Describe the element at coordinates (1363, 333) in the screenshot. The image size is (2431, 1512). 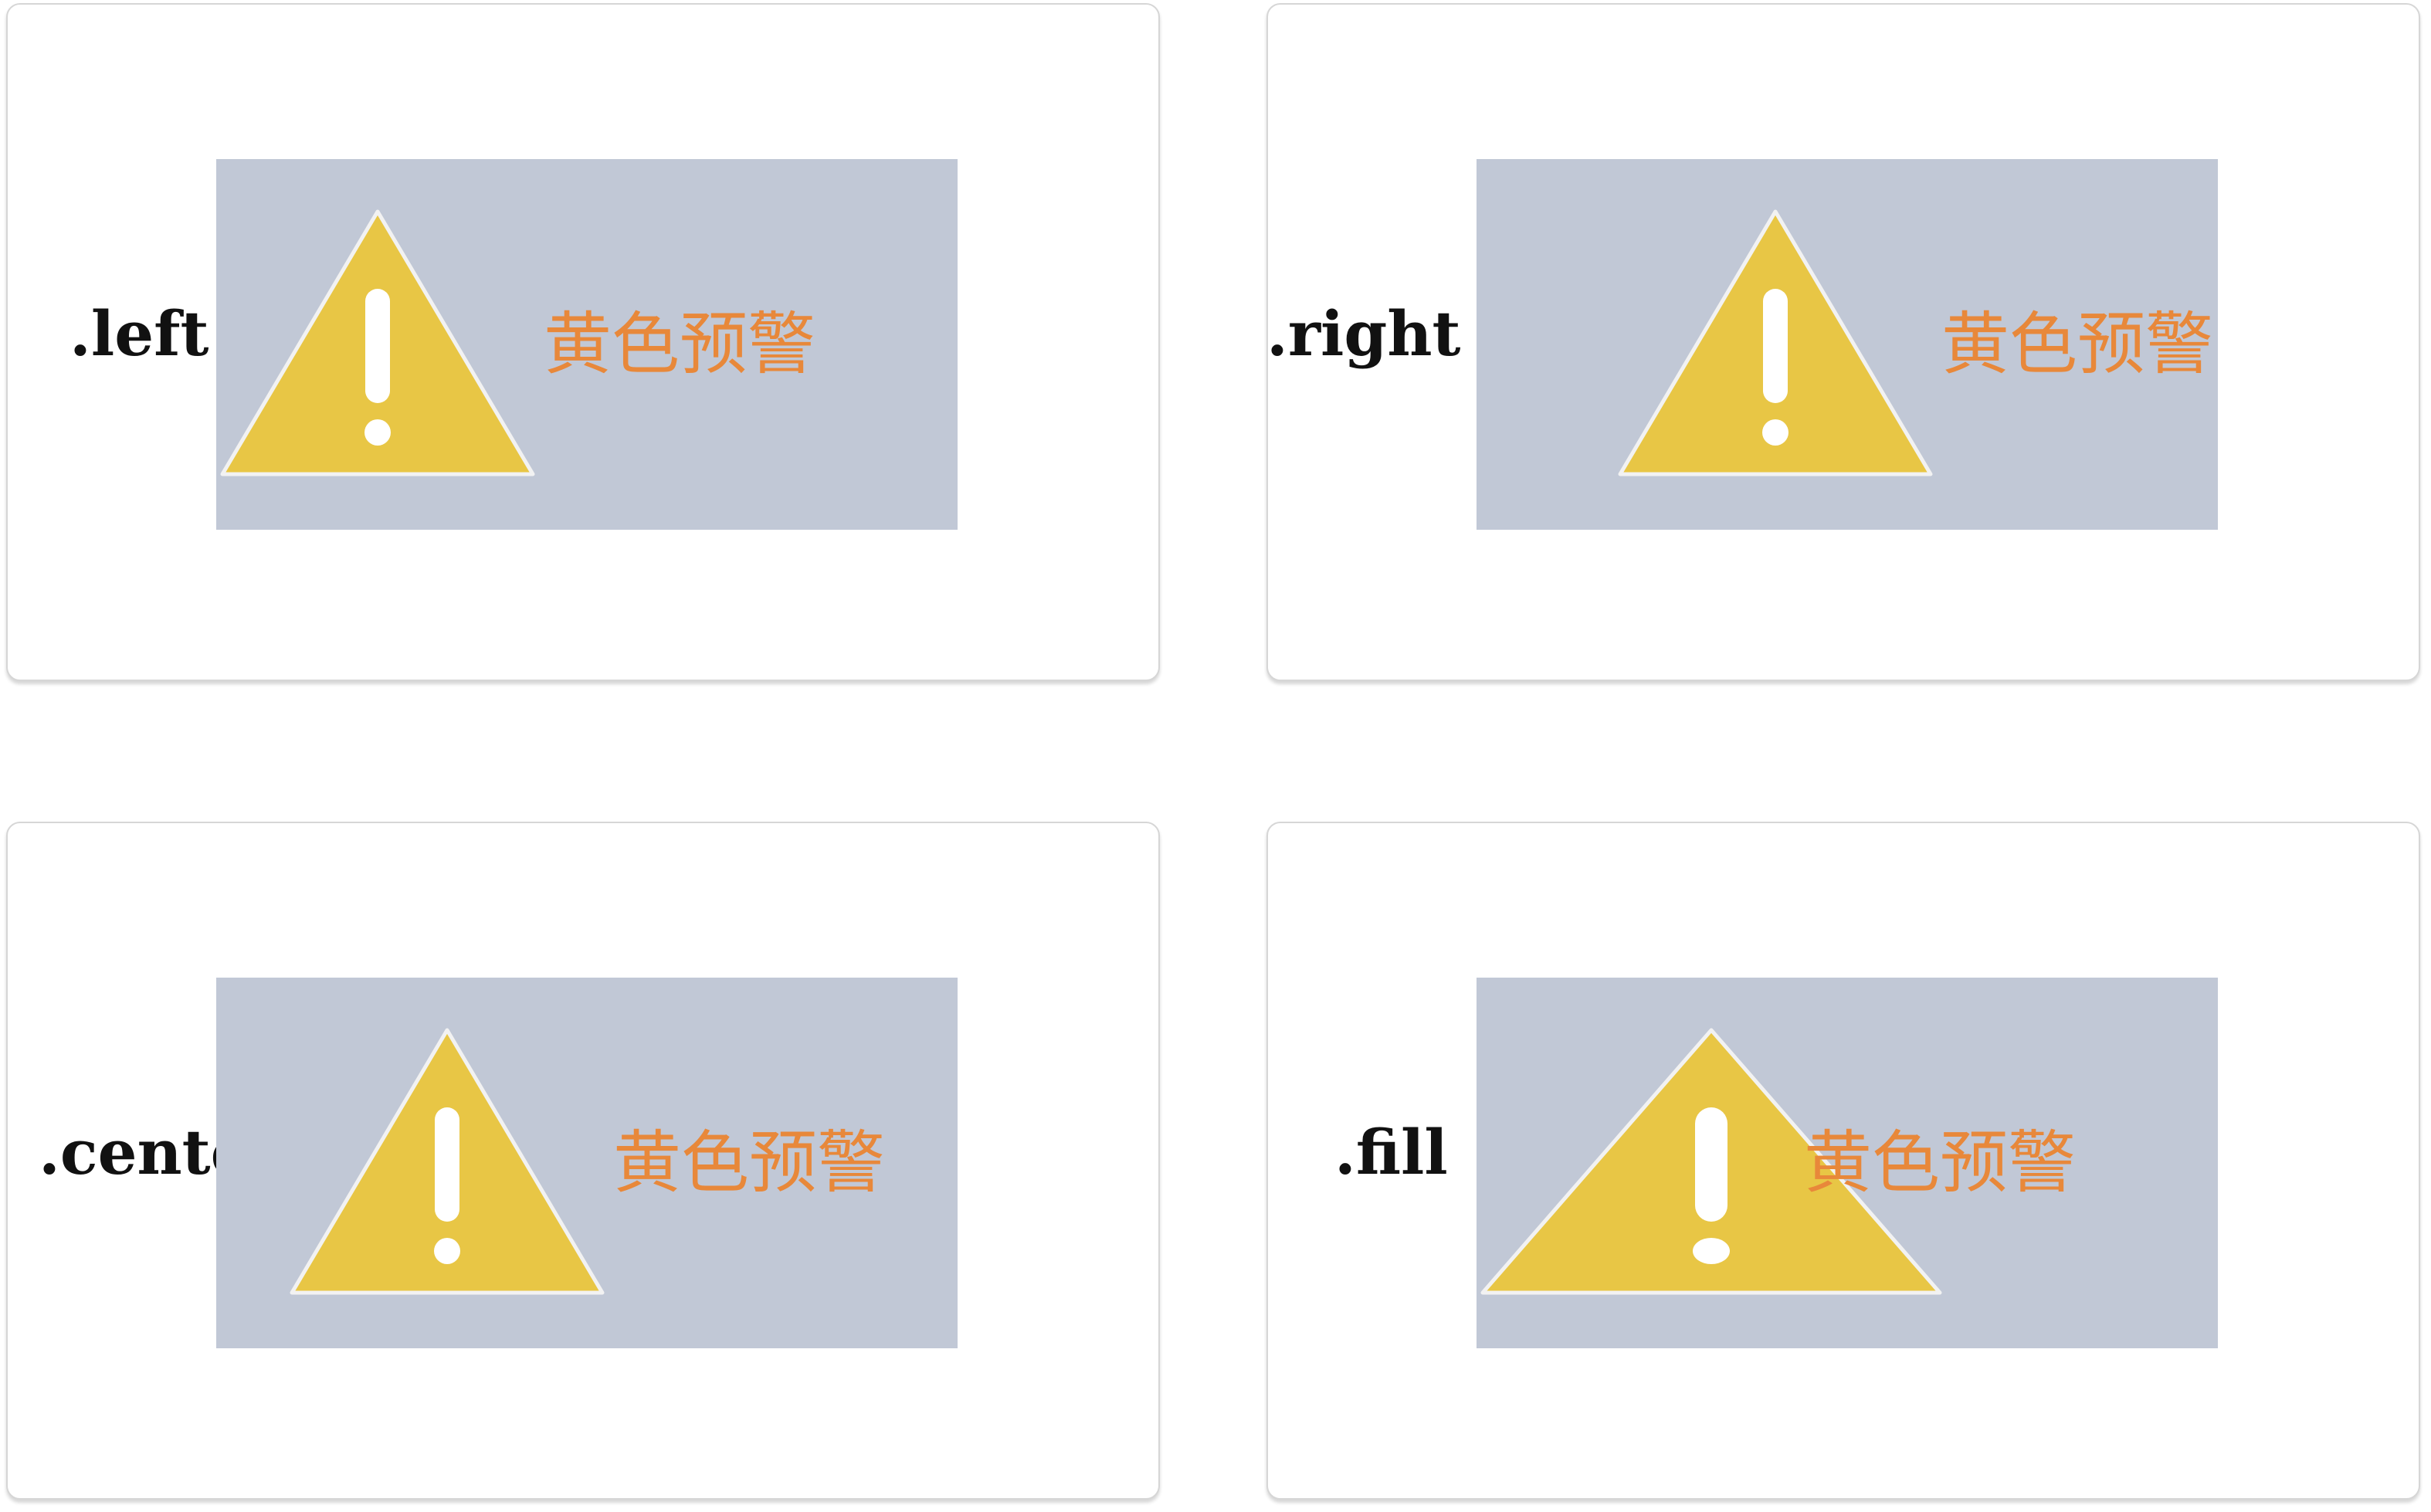
I see `card-label: .right` at that location.